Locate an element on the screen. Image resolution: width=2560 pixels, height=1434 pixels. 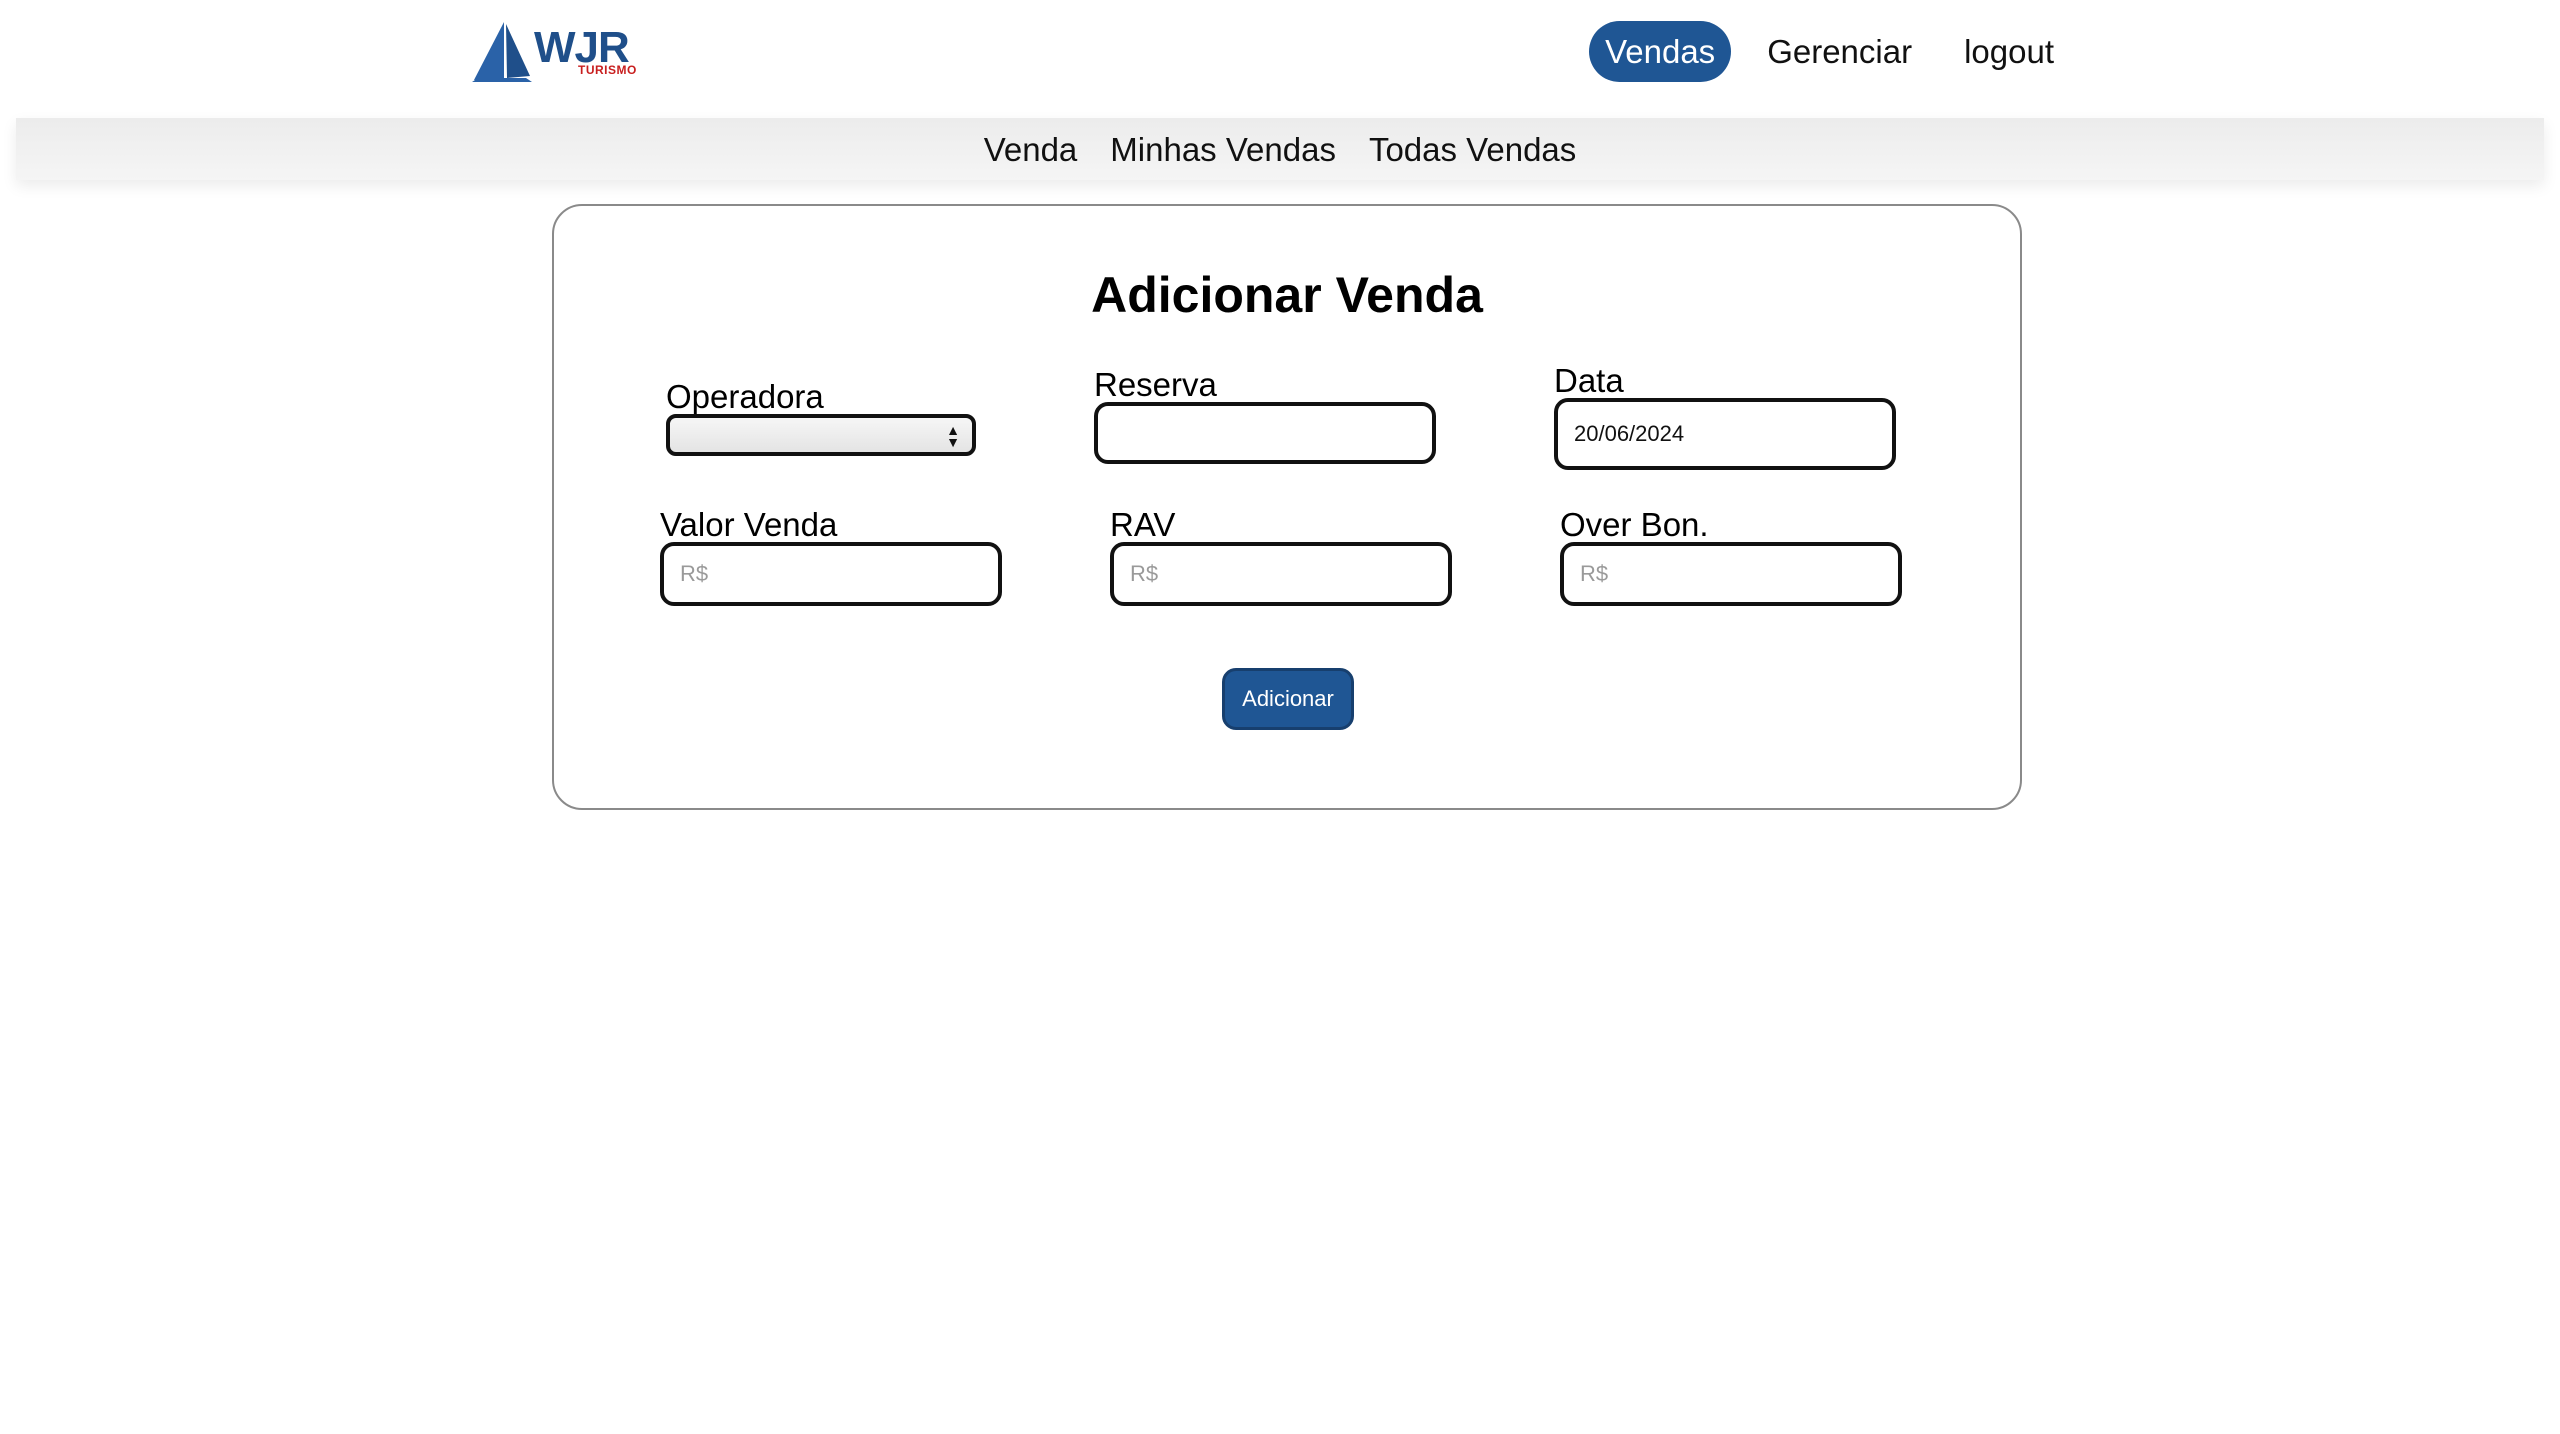
reserva-input is located at coordinates (1265, 433).